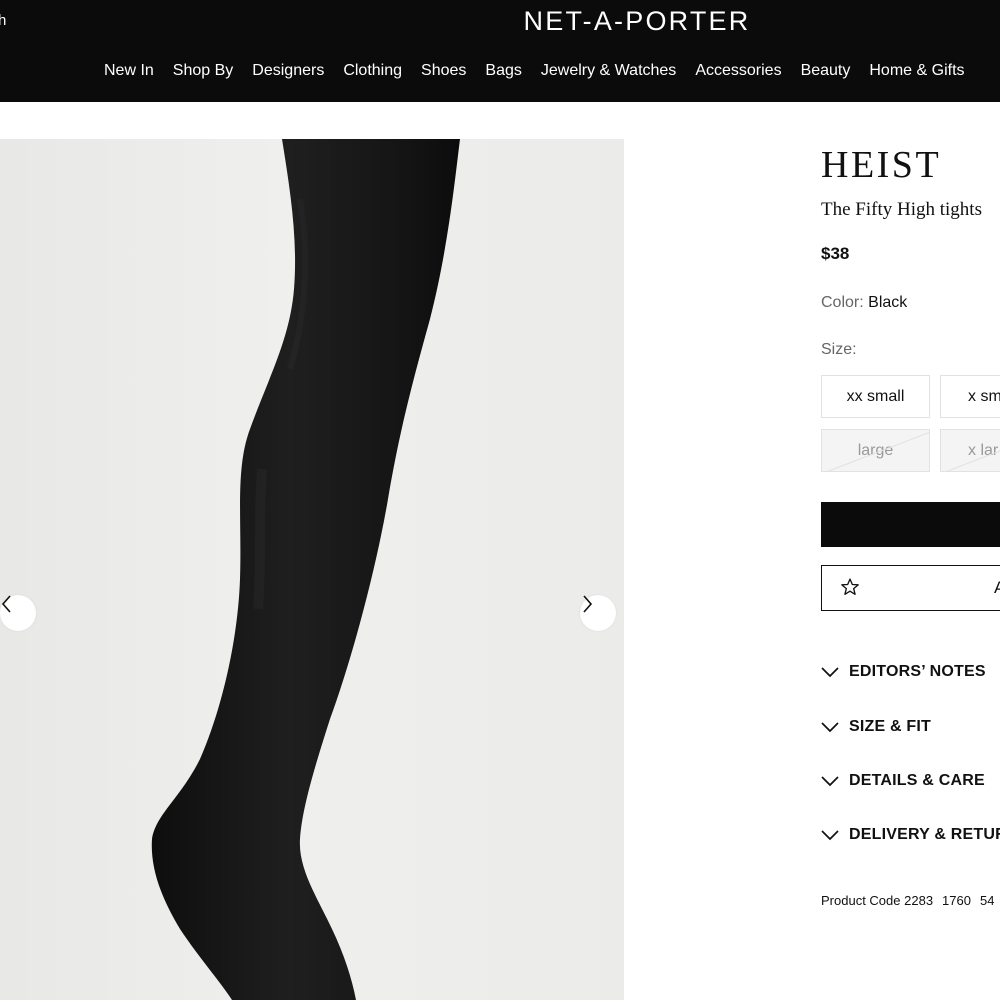 The height and width of the screenshot is (1000, 1000). What do you see at coordinates (987, 900) in the screenshot?
I see `product-code-part: 54` at bounding box center [987, 900].